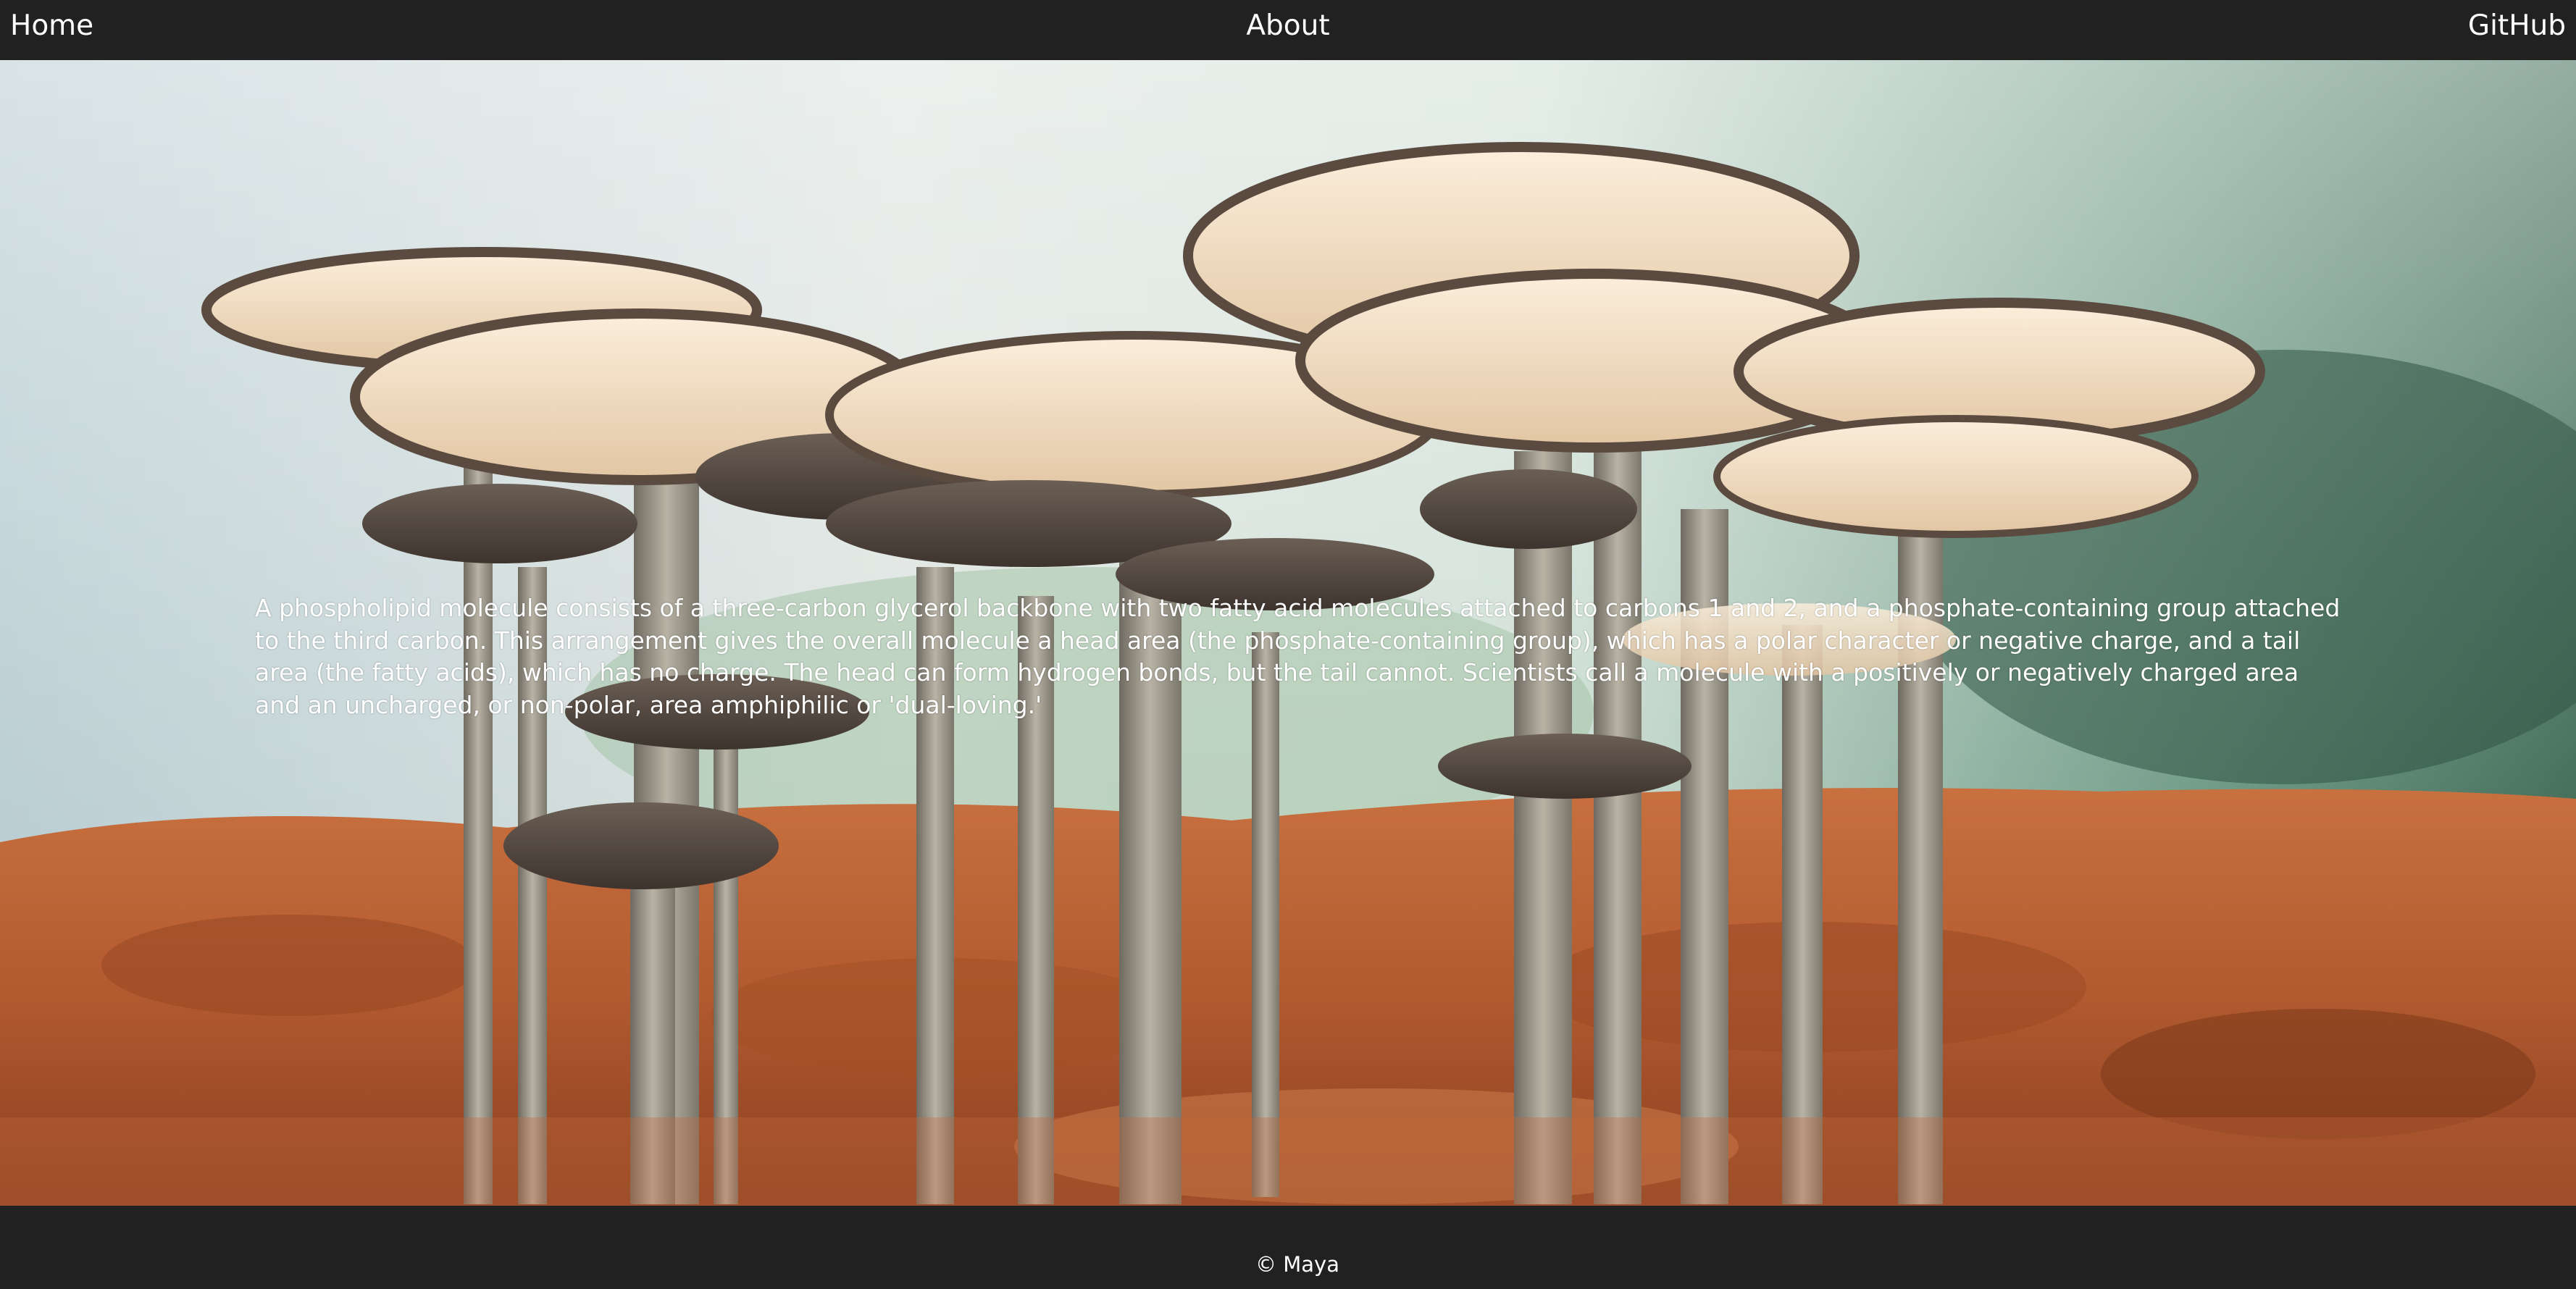 This screenshot has height=1289, width=2576. What do you see at coordinates (52, 26) in the screenshot?
I see `nav-home-link: Home` at bounding box center [52, 26].